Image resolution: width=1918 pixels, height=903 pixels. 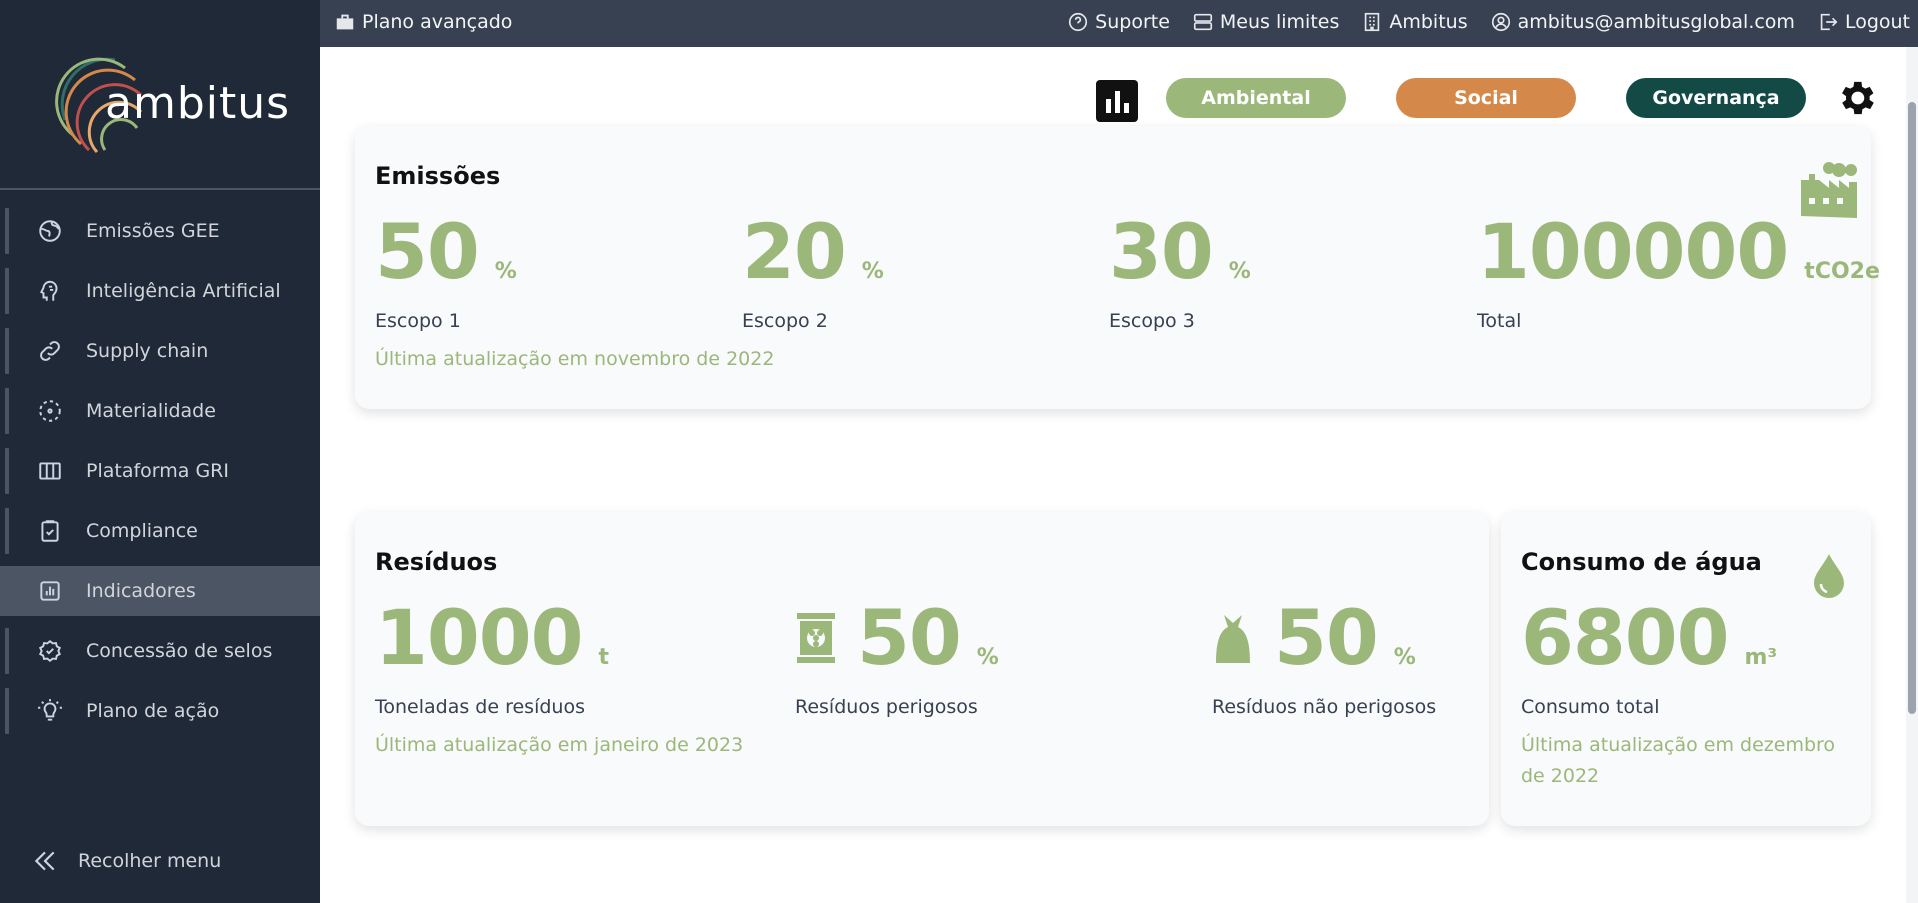 I want to click on collapse-menu-button: Recolher menu, so click(x=126, y=861).